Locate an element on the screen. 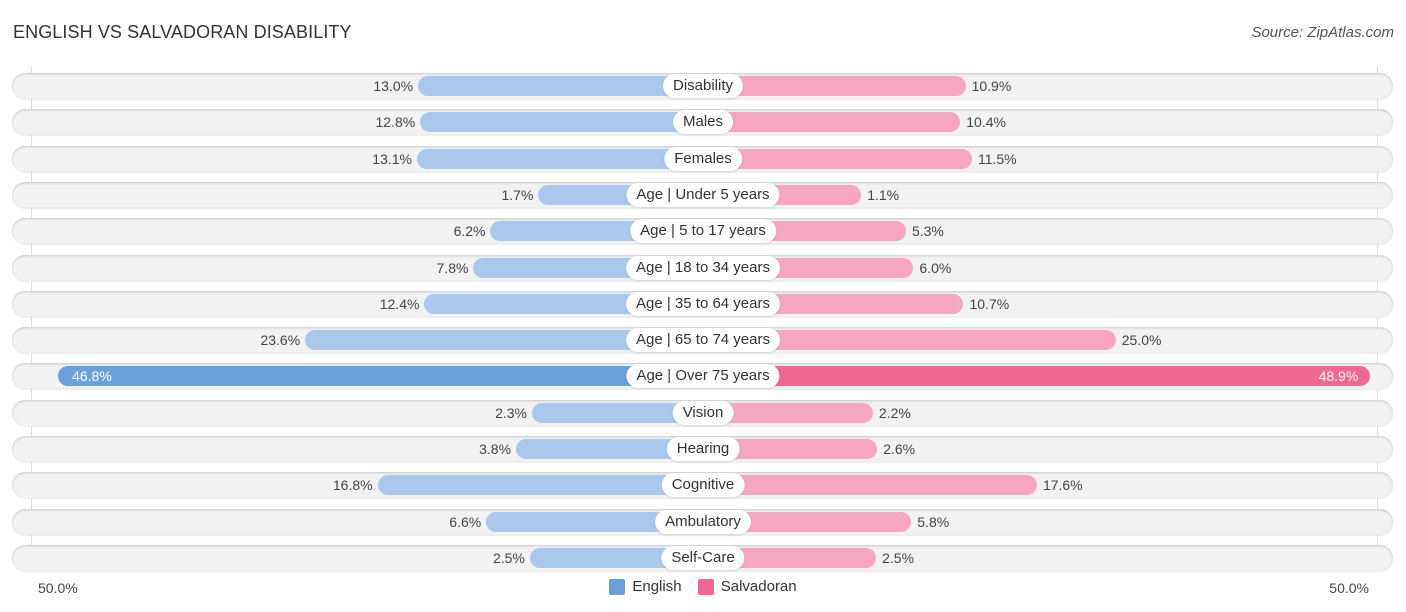 Image resolution: width=1406 pixels, height=612 pixels. category-label: Age | 65 to 74 years is located at coordinates (703, 340).